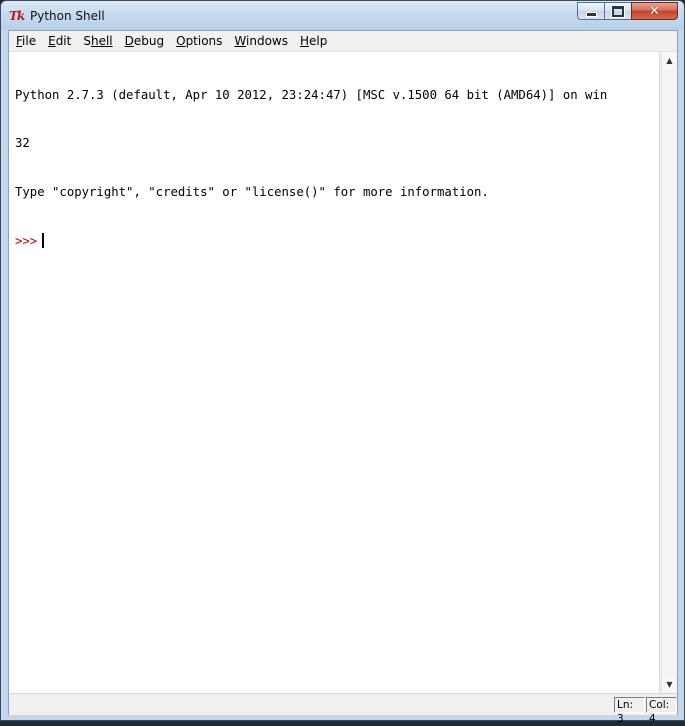 The width and height of the screenshot is (685, 726). What do you see at coordinates (67, 16) in the screenshot?
I see `window-title: Python Shell` at bounding box center [67, 16].